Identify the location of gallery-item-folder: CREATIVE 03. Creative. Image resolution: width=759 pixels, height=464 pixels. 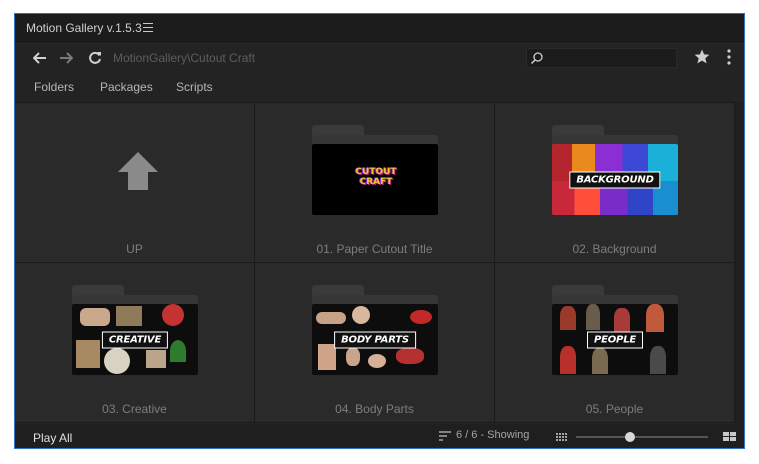
(135, 343).